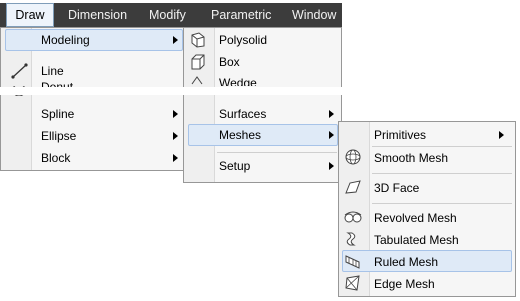 The width and height of the screenshot is (520, 301). I want to click on modeling-item-box-label: Box, so click(229, 62).